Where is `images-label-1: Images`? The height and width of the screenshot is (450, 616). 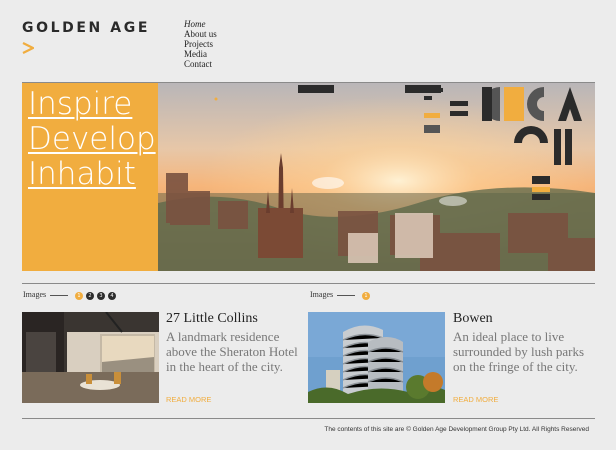 images-label-1: Images is located at coordinates (35, 294).